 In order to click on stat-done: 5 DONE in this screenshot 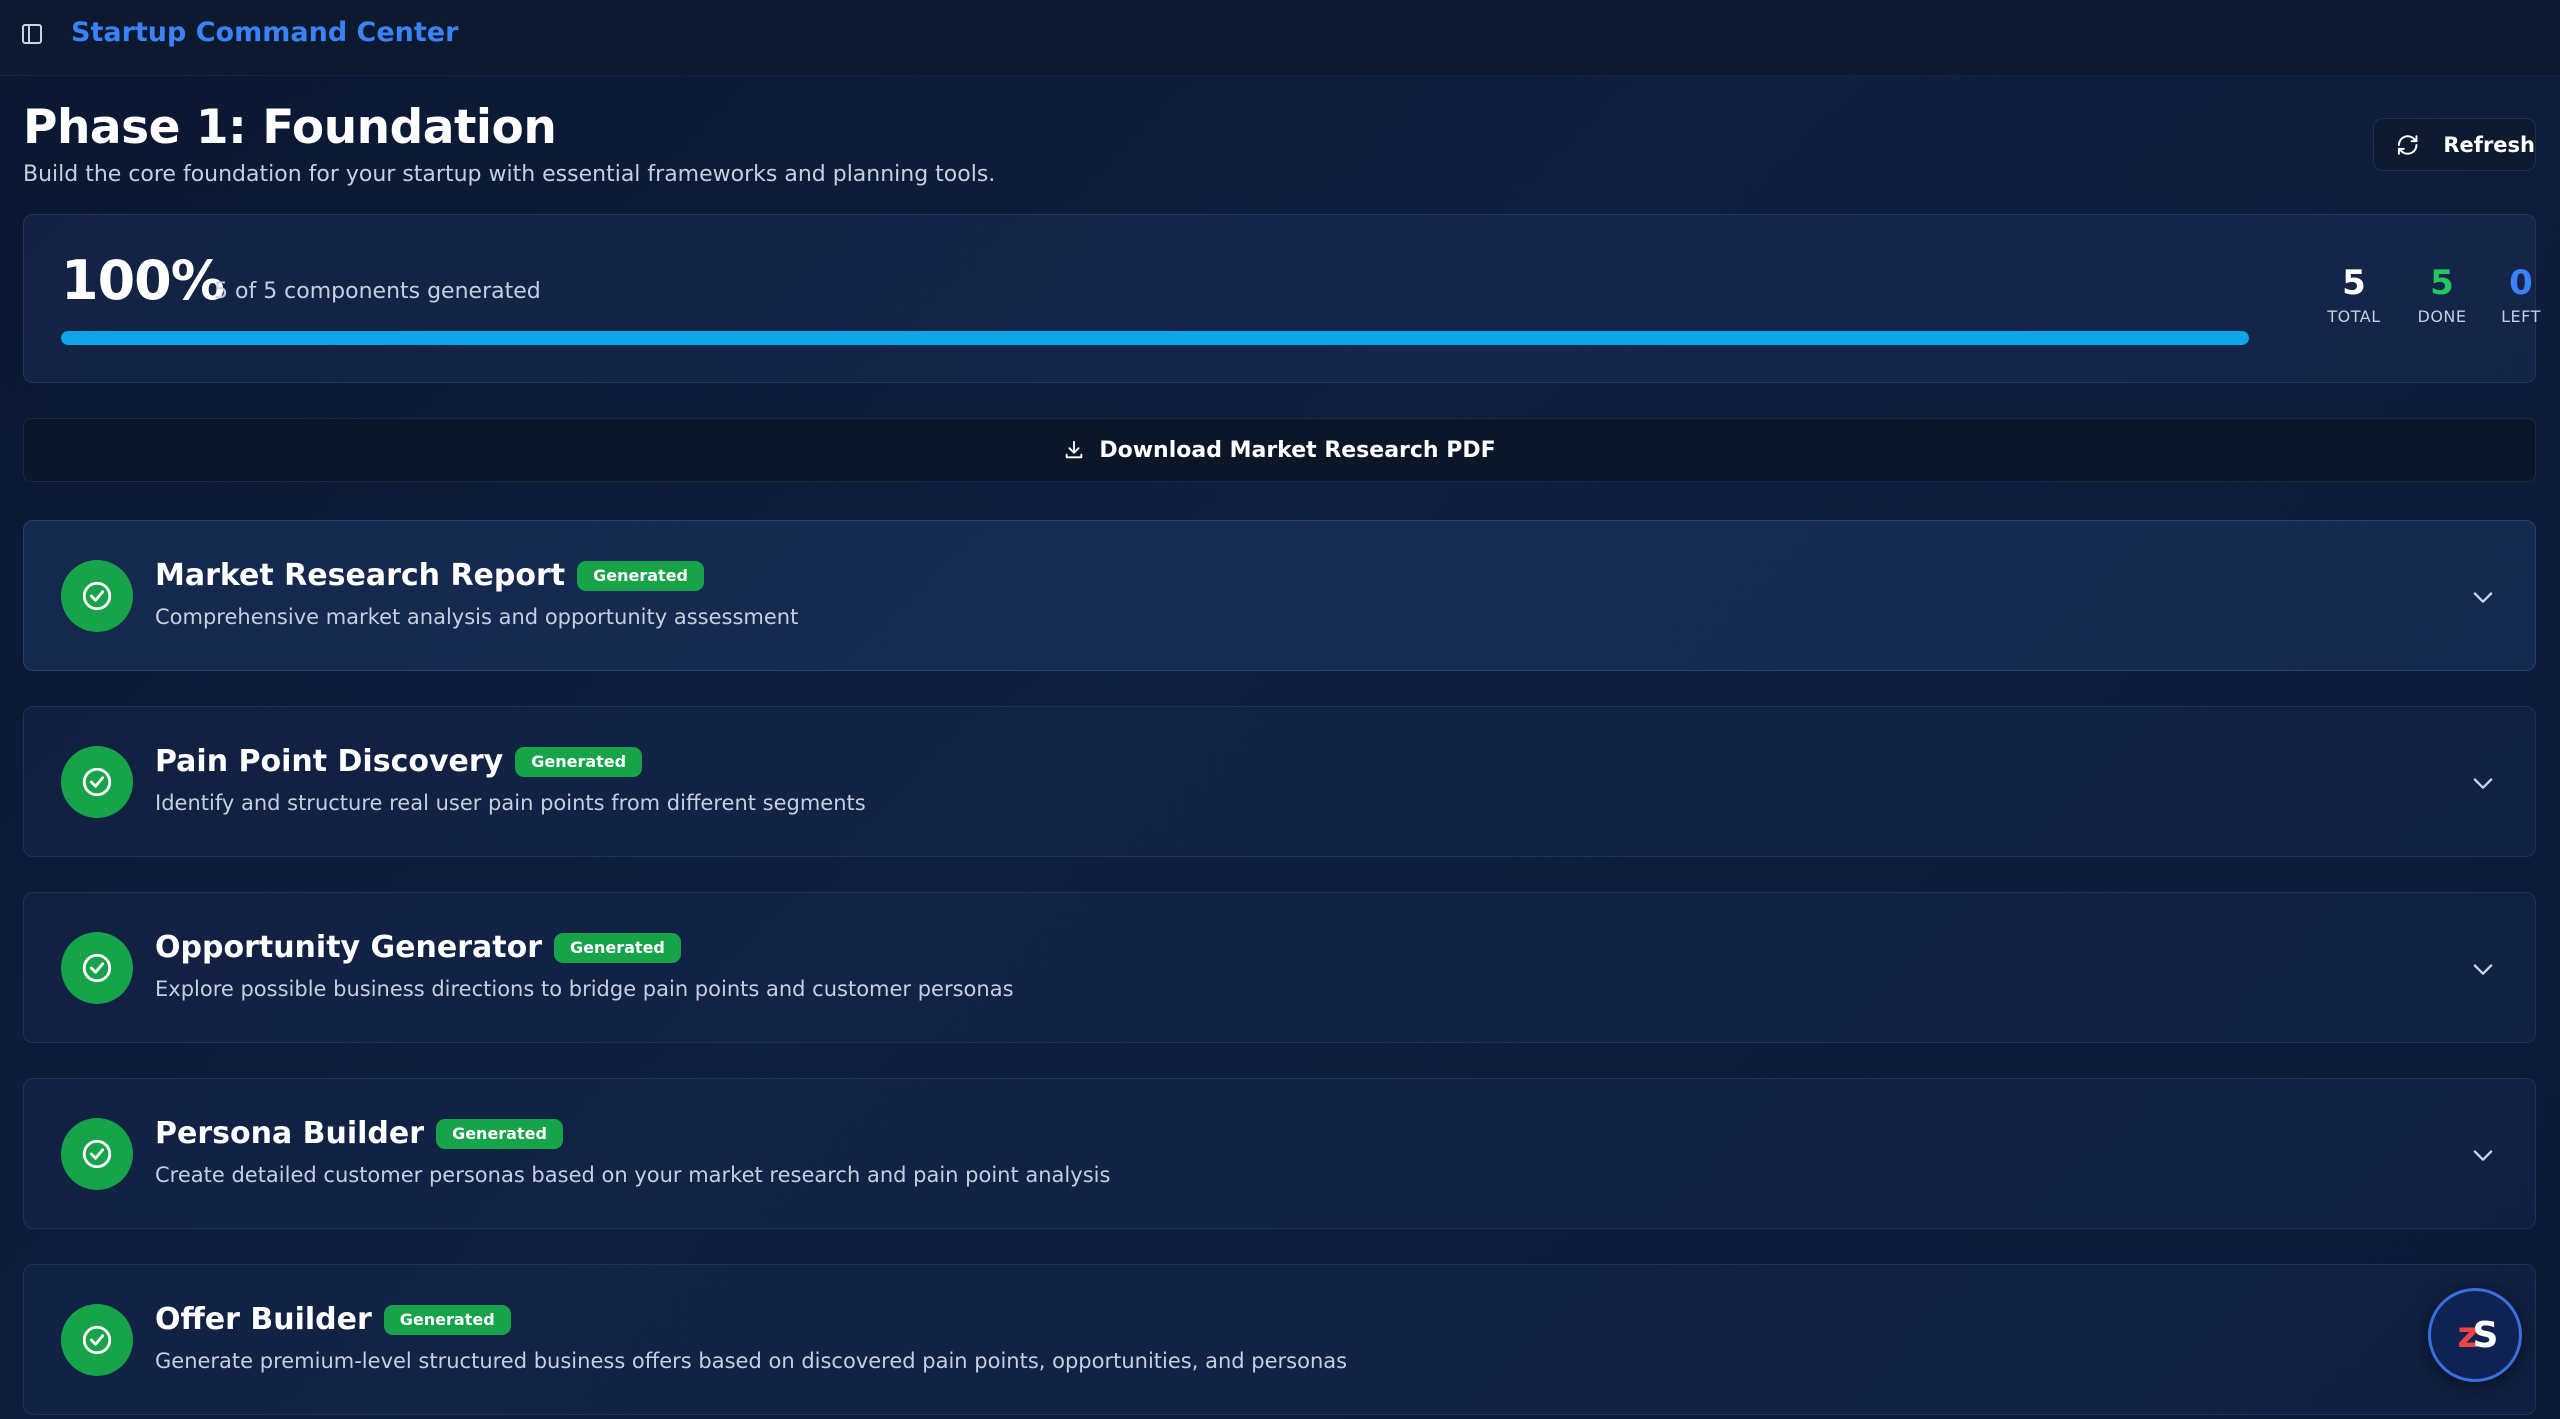, I will do `click(2442, 294)`.